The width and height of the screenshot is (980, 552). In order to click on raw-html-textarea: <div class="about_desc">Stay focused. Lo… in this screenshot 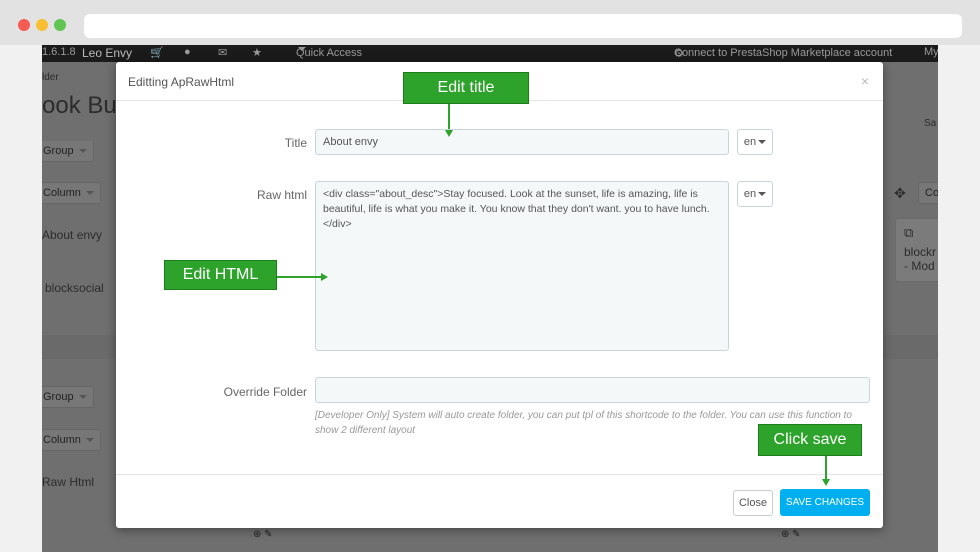, I will do `click(522, 266)`.